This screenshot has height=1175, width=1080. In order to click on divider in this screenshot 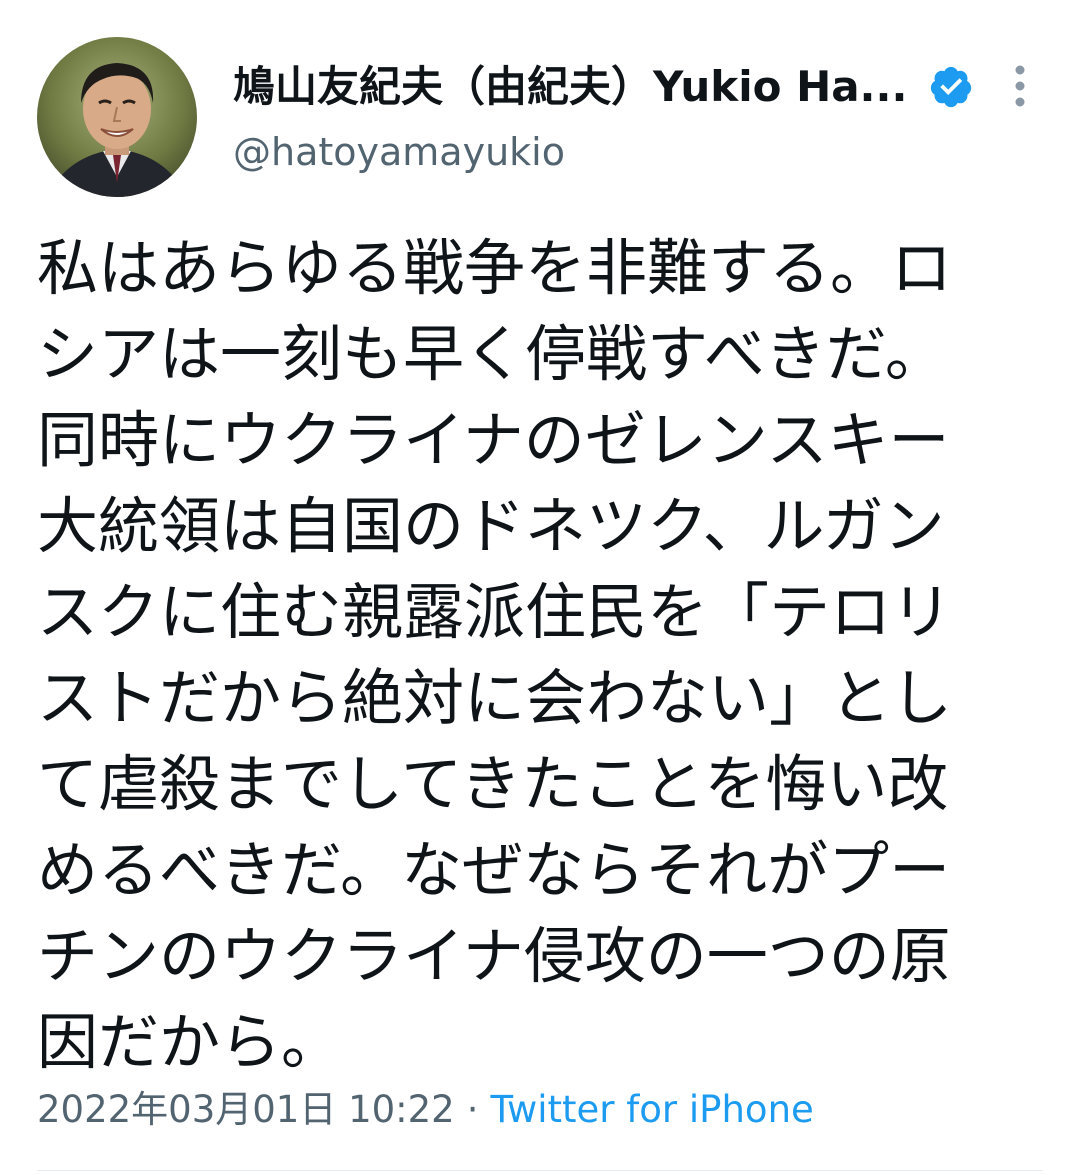, I will do `click(540, 1170)`.